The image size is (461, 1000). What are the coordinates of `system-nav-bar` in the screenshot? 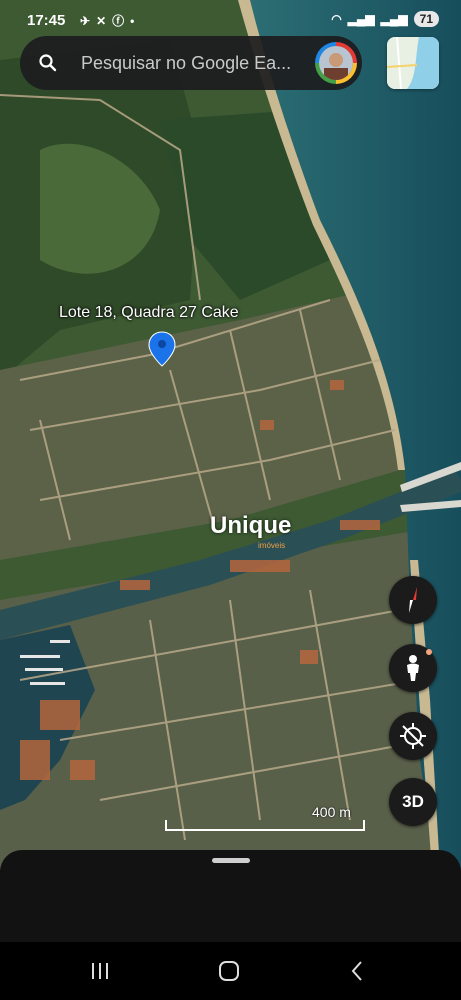 It's located at (230, 971).